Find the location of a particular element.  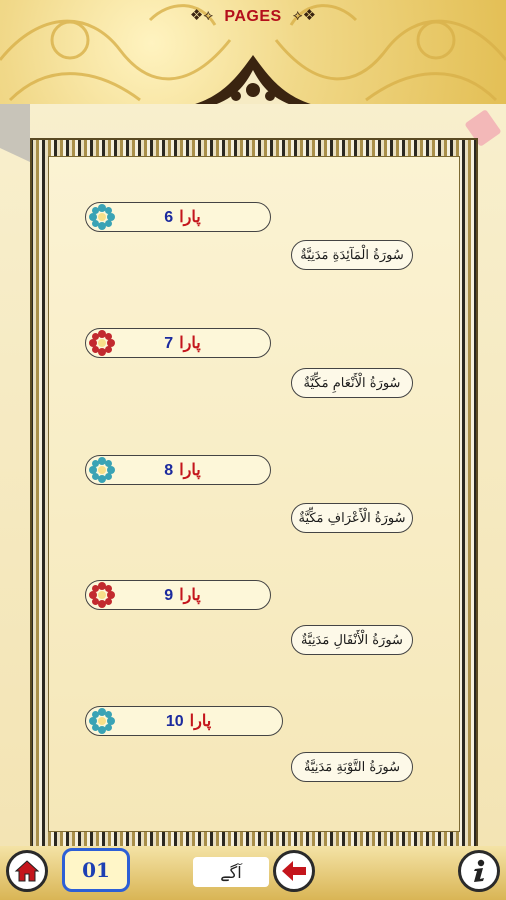

para-button-7: 7 پارا is located at coordinates (178, 343).